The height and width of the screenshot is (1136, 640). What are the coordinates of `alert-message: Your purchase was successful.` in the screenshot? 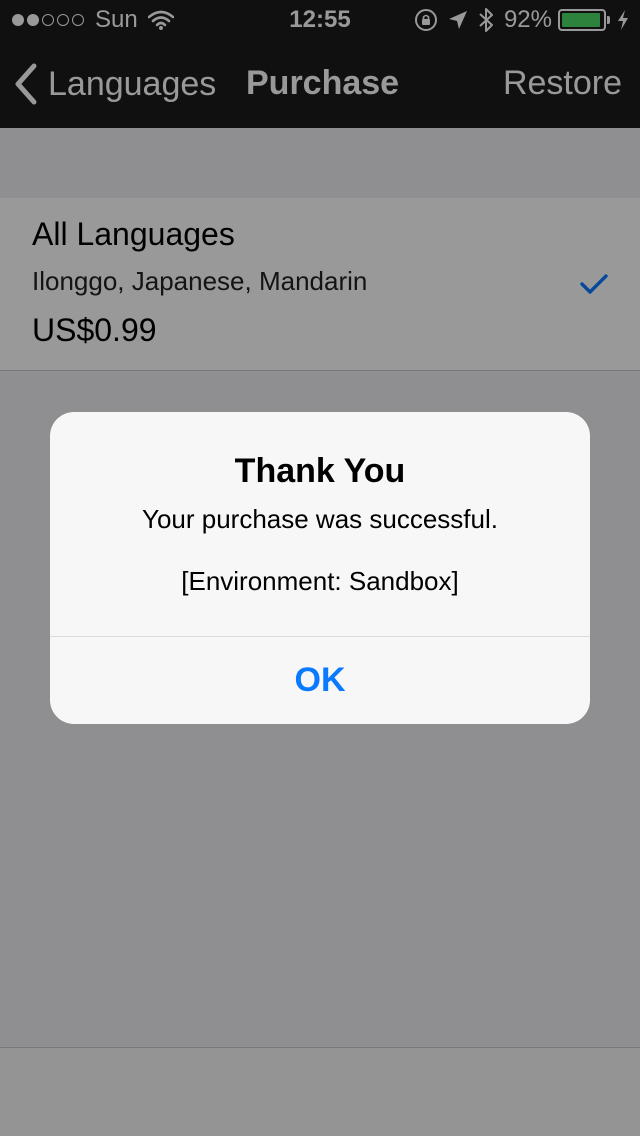 It's located at (319, 519).